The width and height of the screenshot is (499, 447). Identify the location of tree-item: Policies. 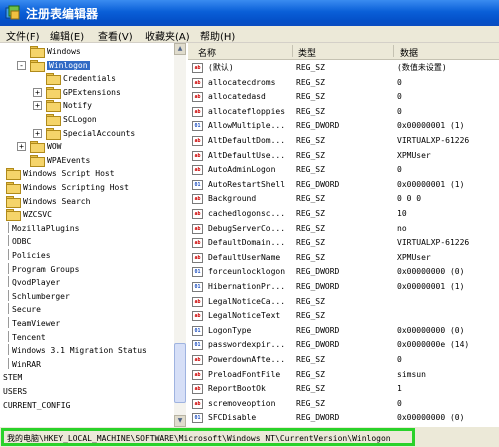
(29, 255).